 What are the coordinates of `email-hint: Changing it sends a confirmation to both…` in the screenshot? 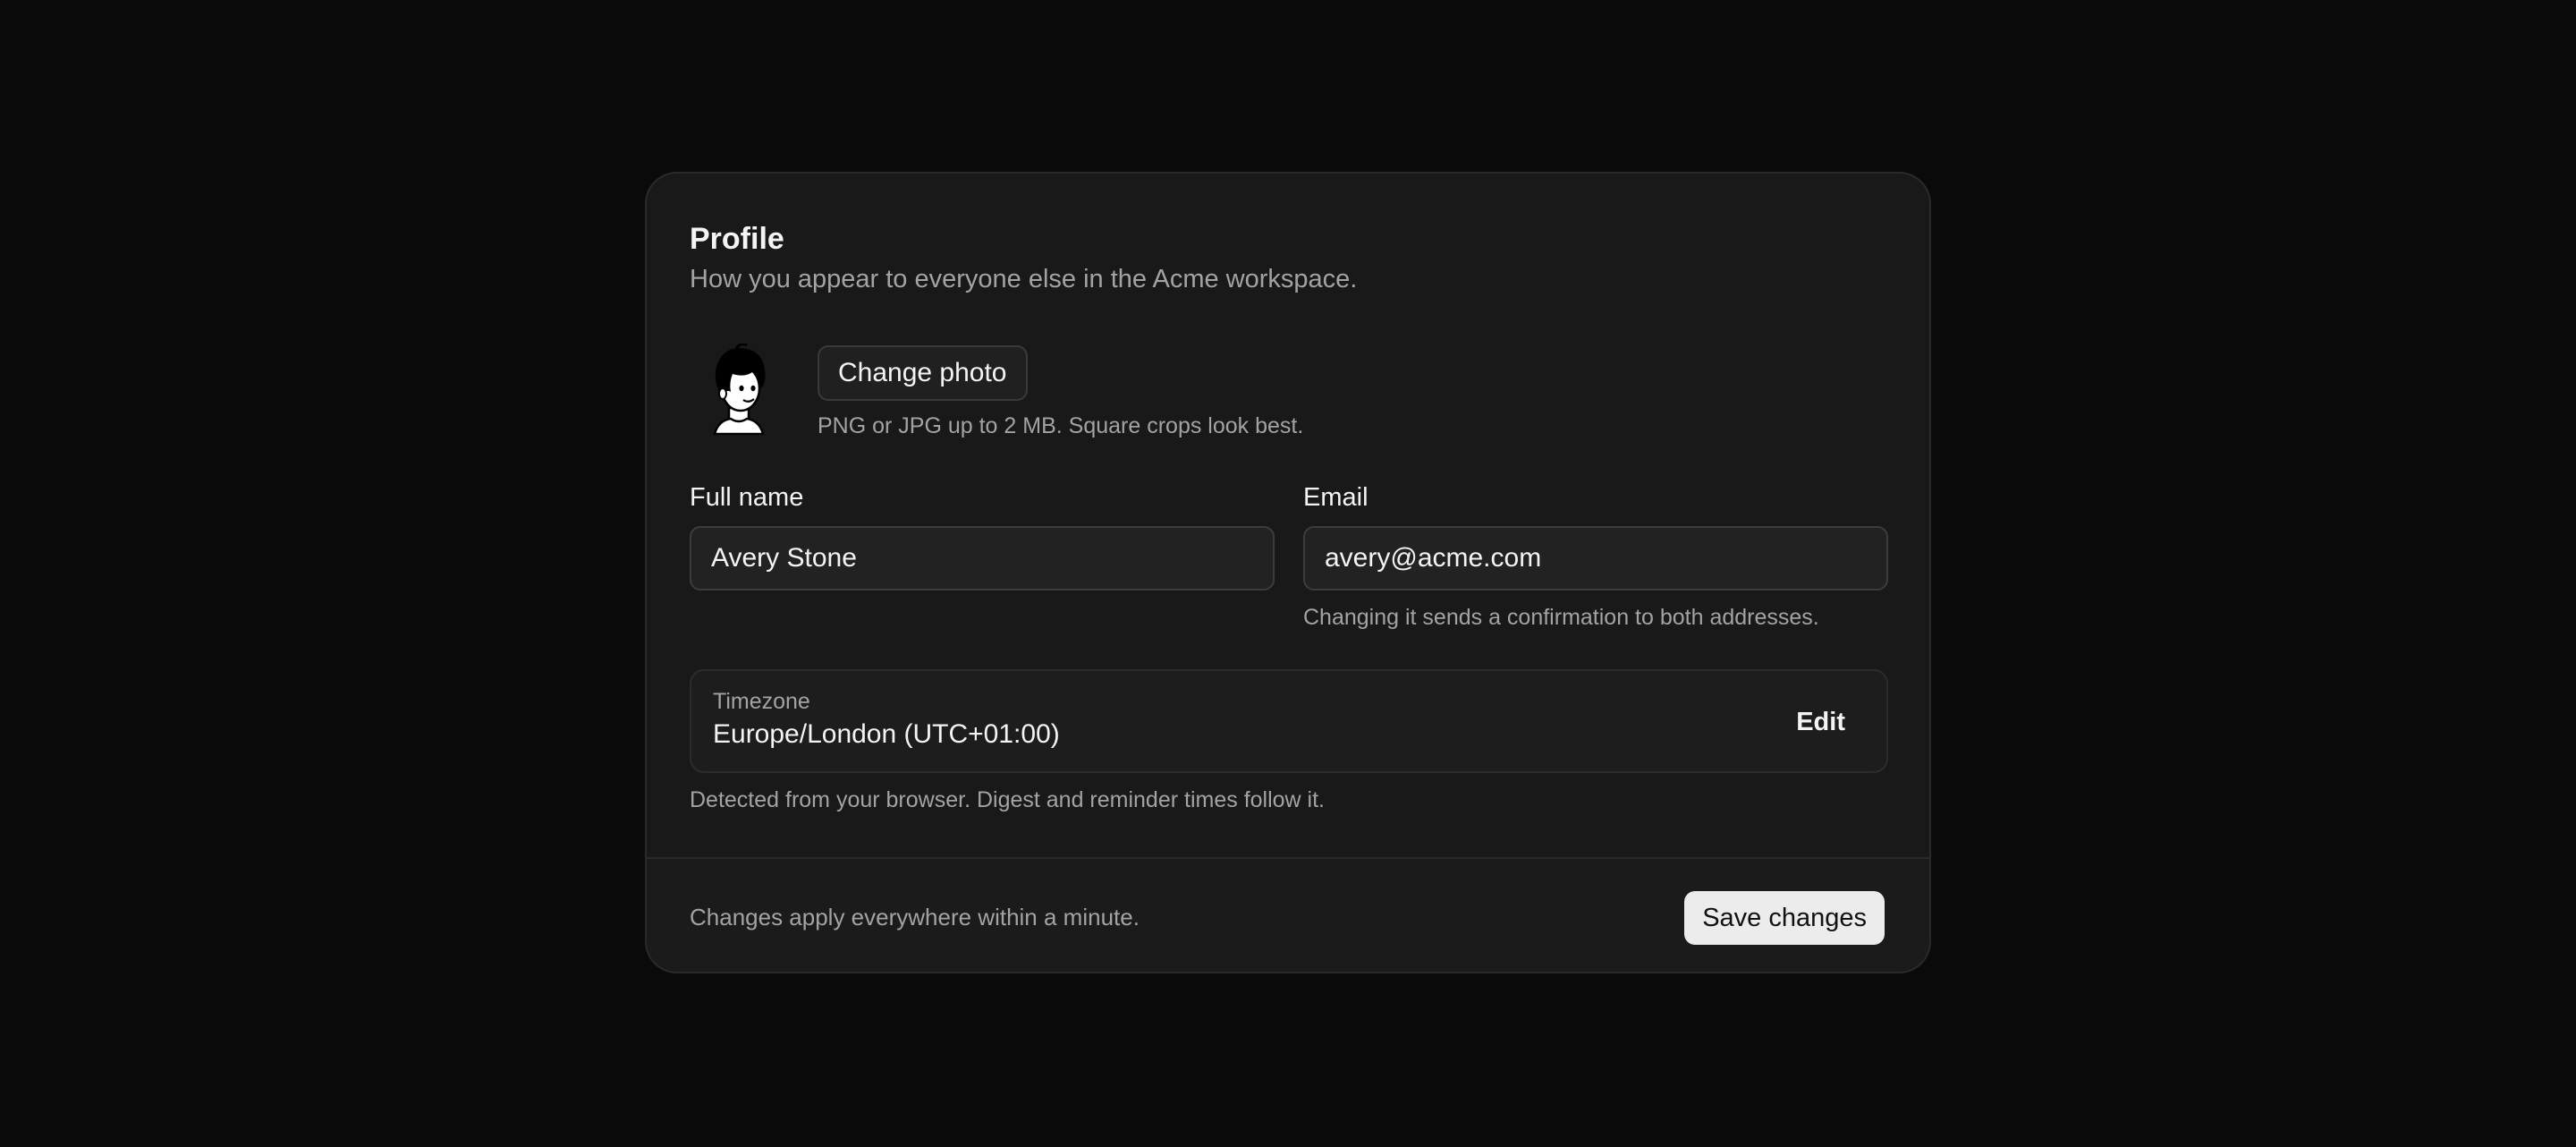 It's located at (1561, 617).